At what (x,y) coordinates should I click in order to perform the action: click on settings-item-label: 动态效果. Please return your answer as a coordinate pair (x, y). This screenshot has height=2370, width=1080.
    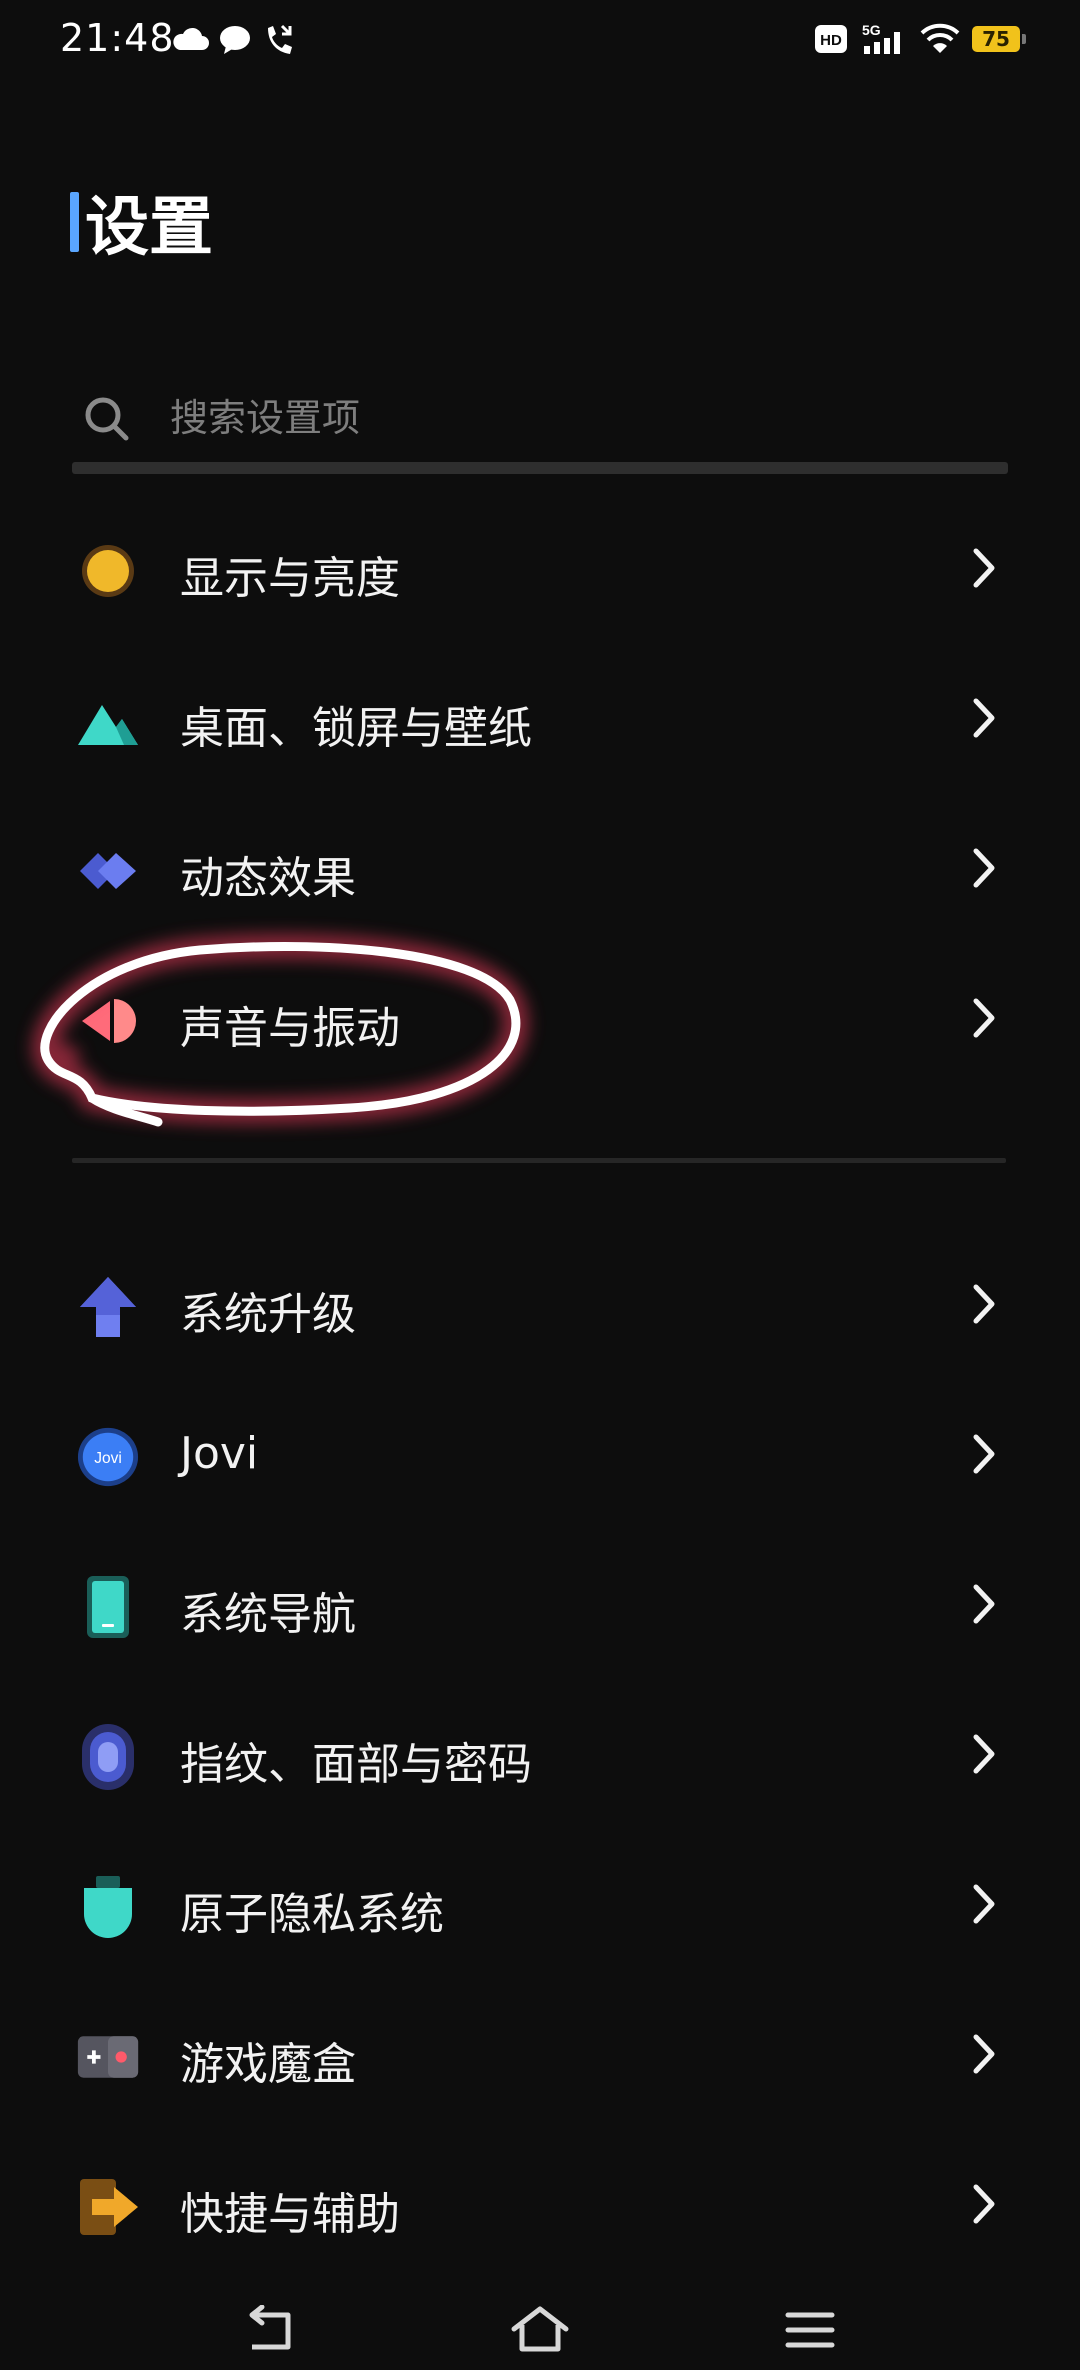
    Looking at the image, I should click on (268, 878).